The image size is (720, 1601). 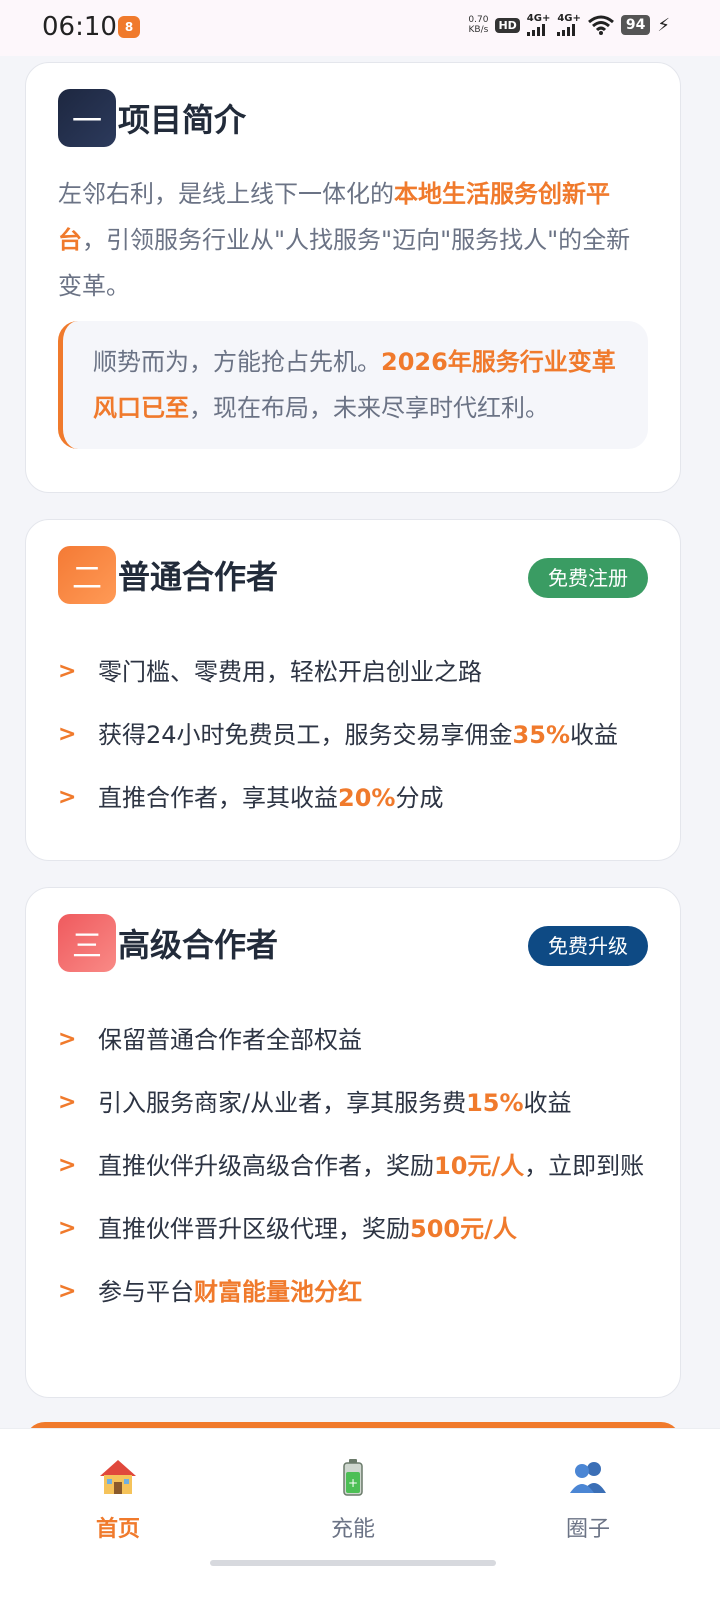 I want to click on intro-card-header: 一 项目简介, so click(x=152, y=118).